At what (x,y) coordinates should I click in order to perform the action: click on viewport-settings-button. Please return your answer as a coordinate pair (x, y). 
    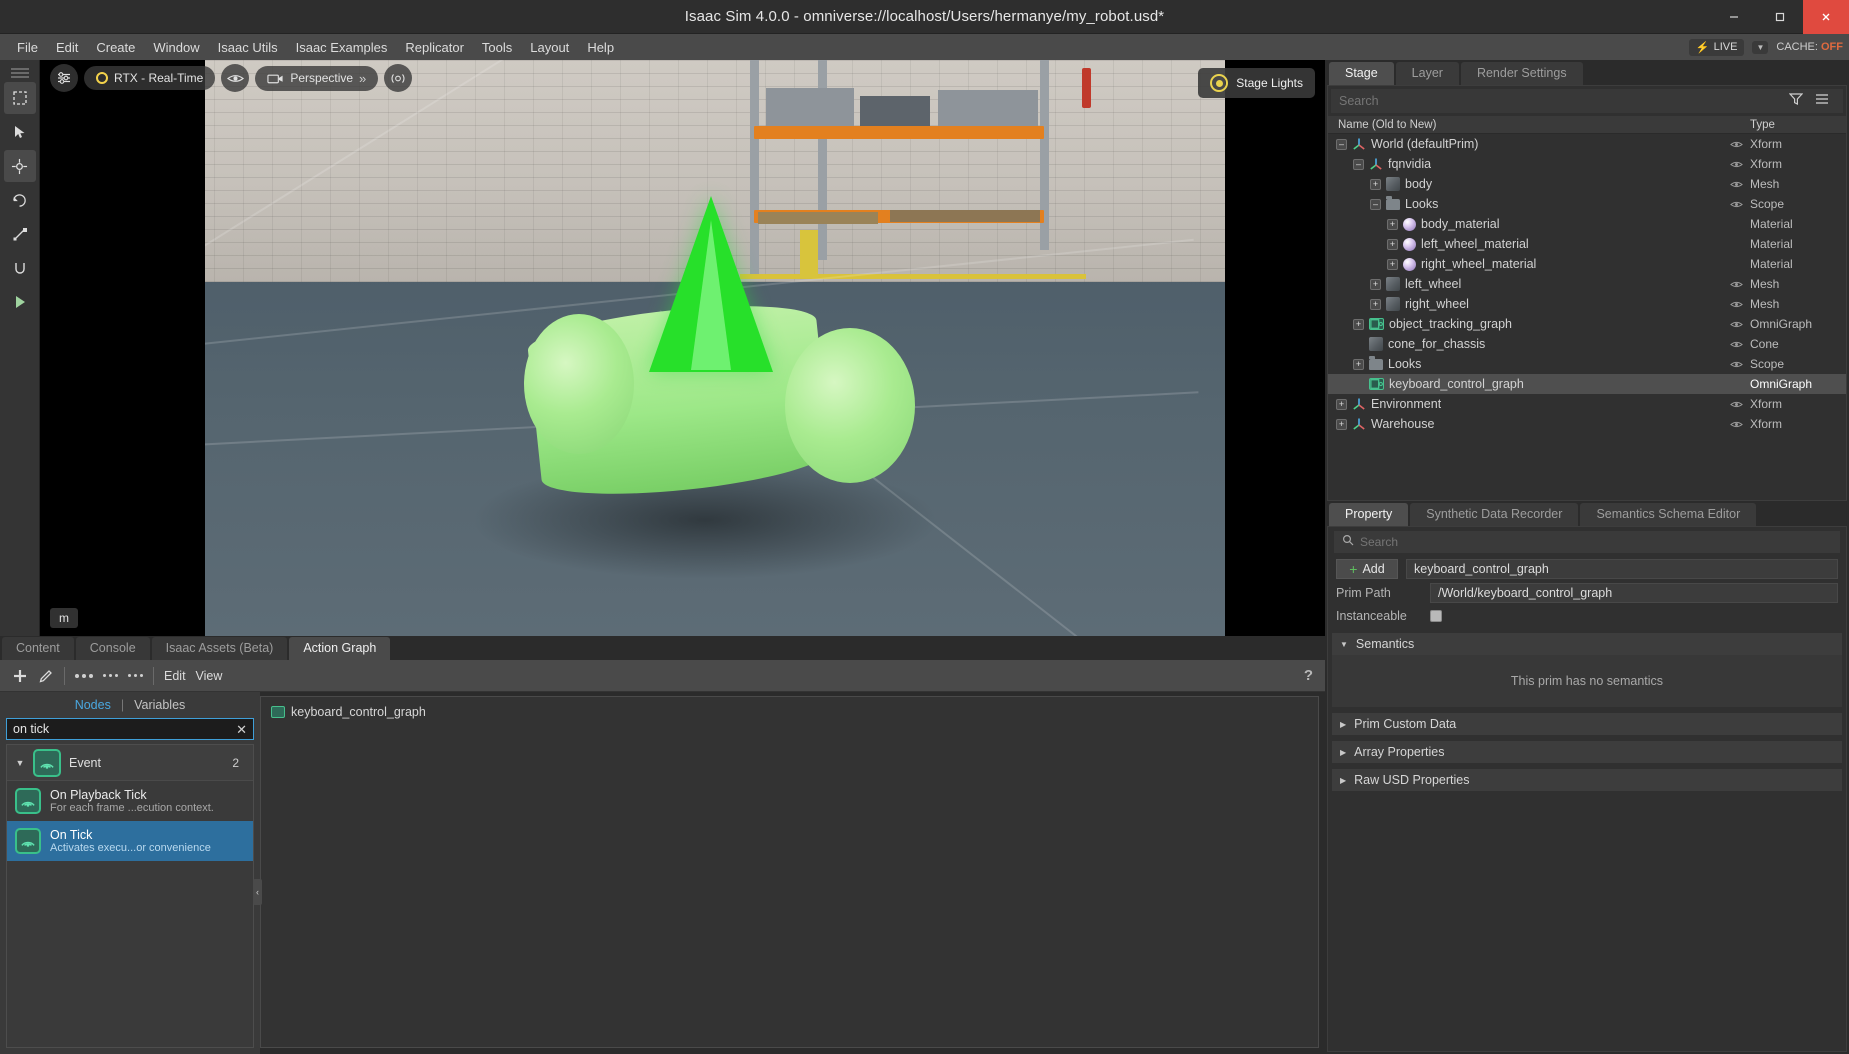
    Looking at the image, I should click on (64, 78).